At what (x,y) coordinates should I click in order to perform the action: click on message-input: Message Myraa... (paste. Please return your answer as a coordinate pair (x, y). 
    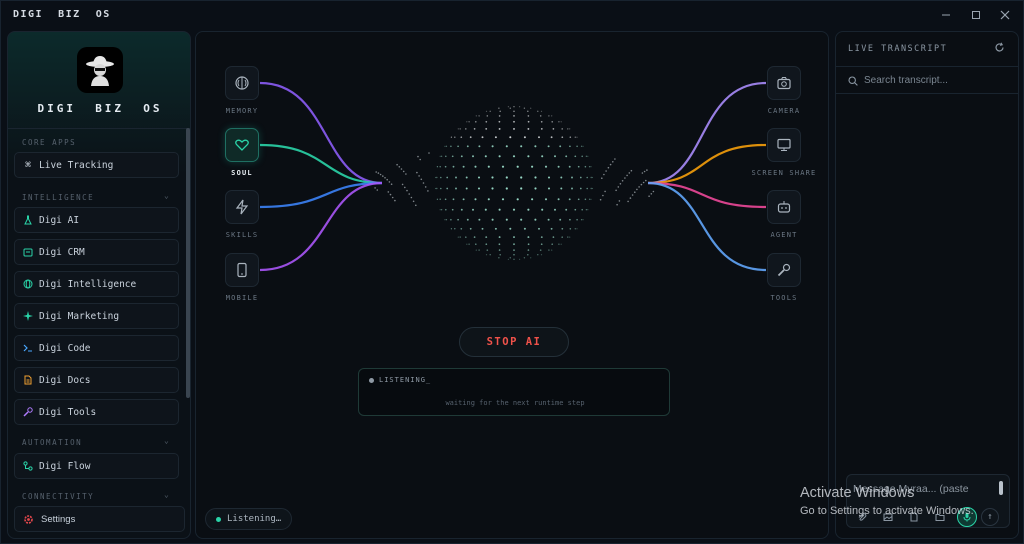
    Looking at the image, I should click on (911, 489).